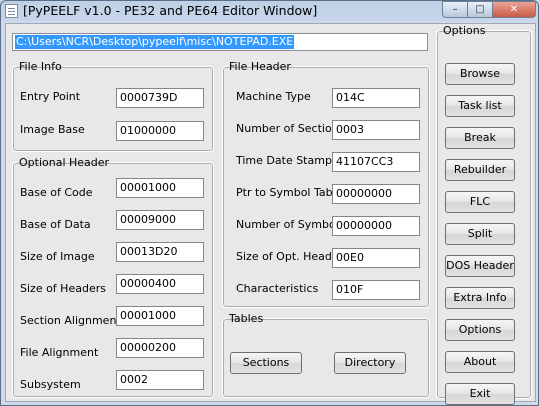 The height and width of the screenshot is (406, 539). What do you see at coordinates (376, 290) in the screenshot?
I see `characteristics-field: 010F` at bounding box center [376, 290].